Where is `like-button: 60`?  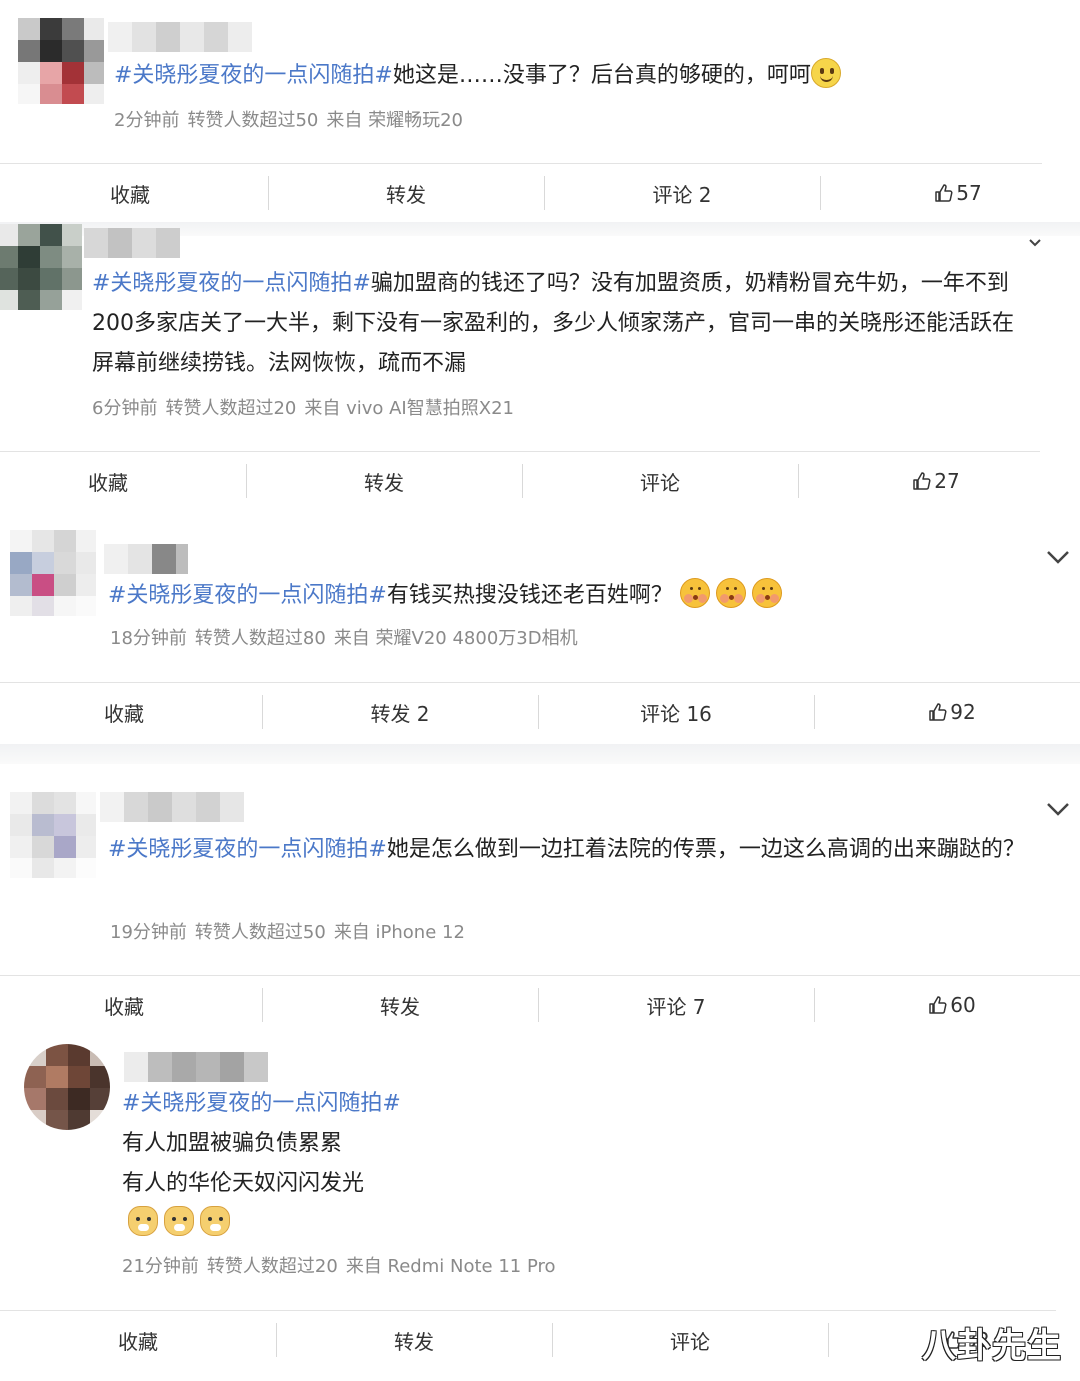
like-button: 60 is located at coordinates (947, 1005).